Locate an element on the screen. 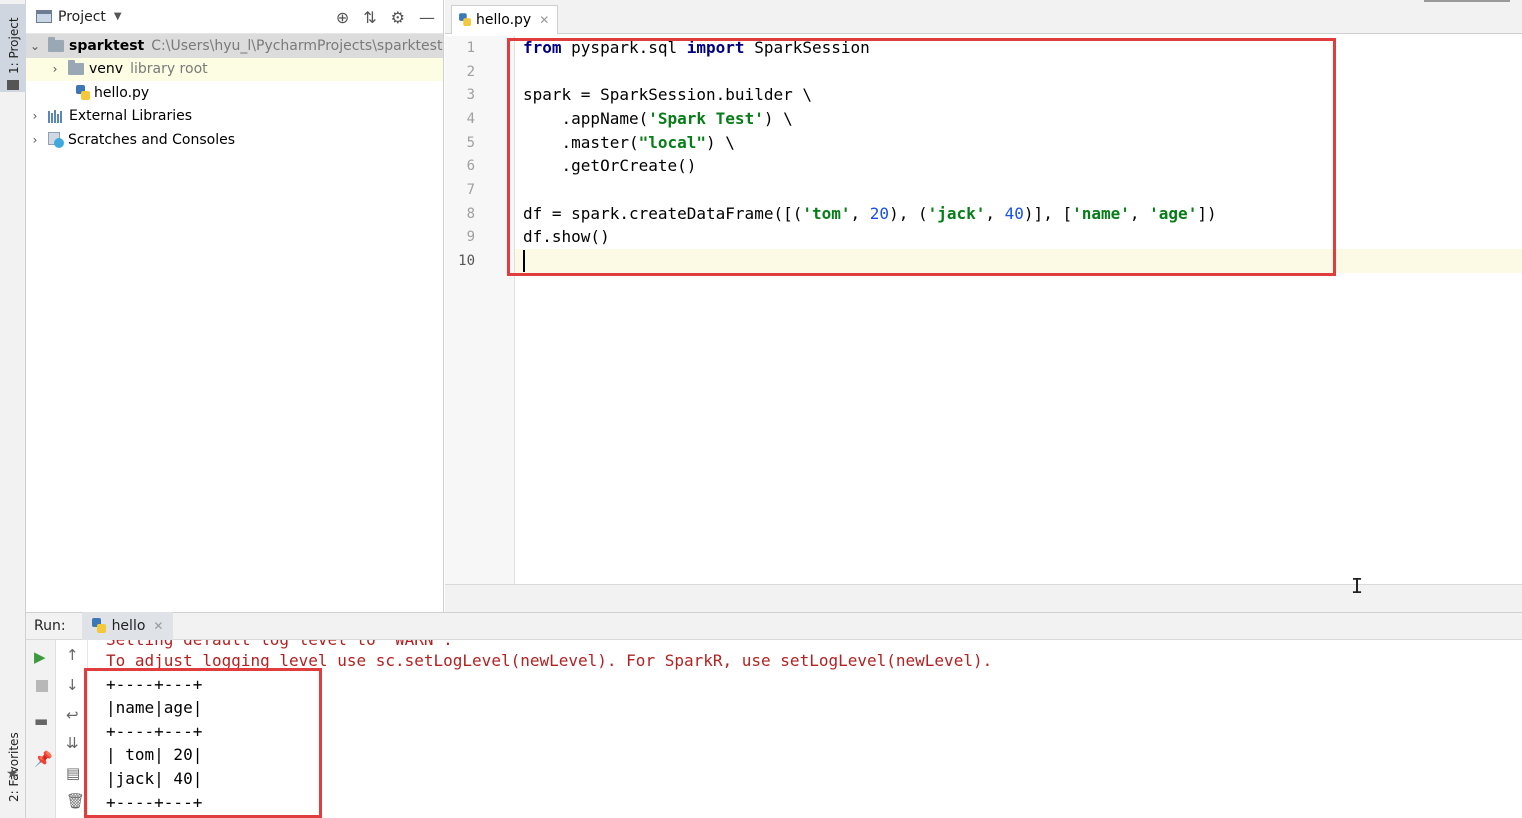 This screenshot has height=818, width=1522. tree-item-label: hello.py is located at coordinates (122, 92).